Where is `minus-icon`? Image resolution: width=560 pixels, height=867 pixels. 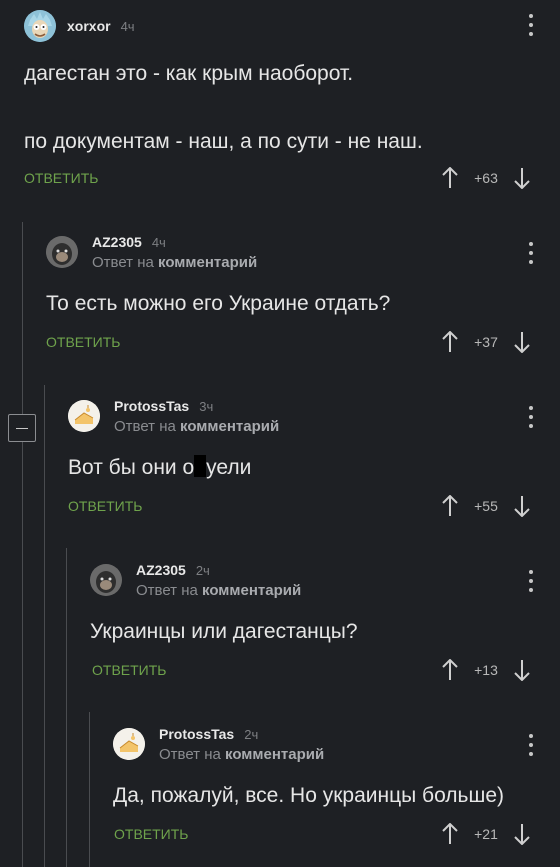
minus-icon is located at coordinates (22, 428).